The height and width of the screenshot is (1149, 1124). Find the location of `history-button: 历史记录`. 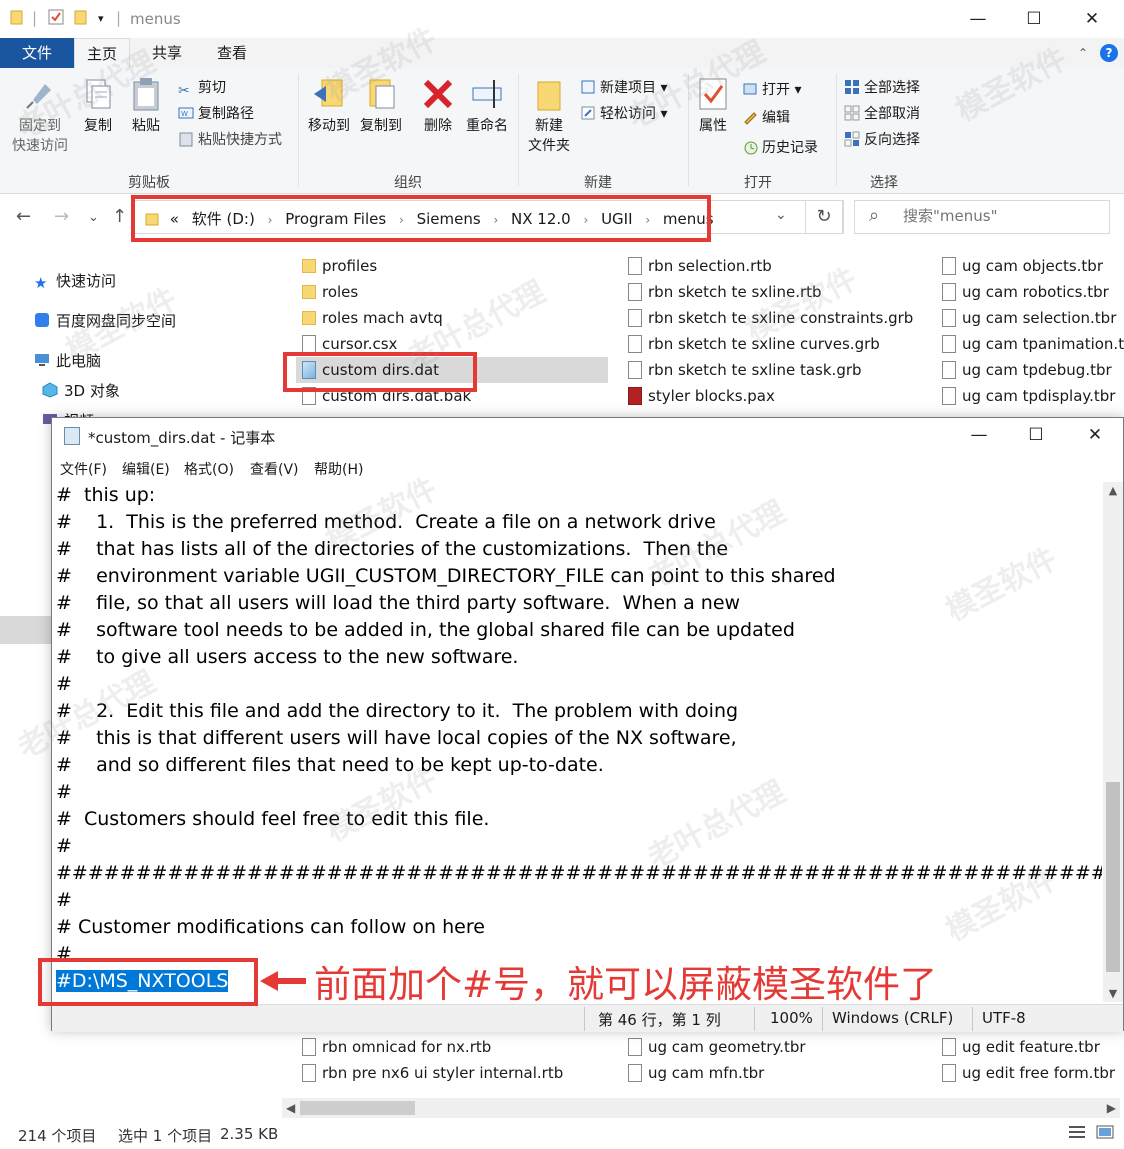

history-button: 历史记录 is located at coordinates (780, 148).